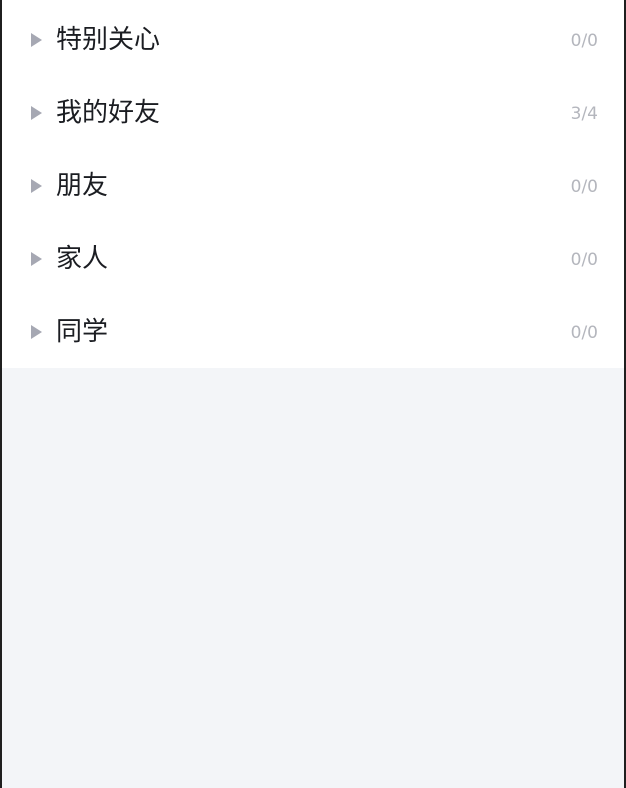 Image resolution: width=626 pixels, height=788 pixels. Describe the element at coordinates (313, 332) in the screenshot. I see `group-row-classmates: 同学 0/0` at that location.